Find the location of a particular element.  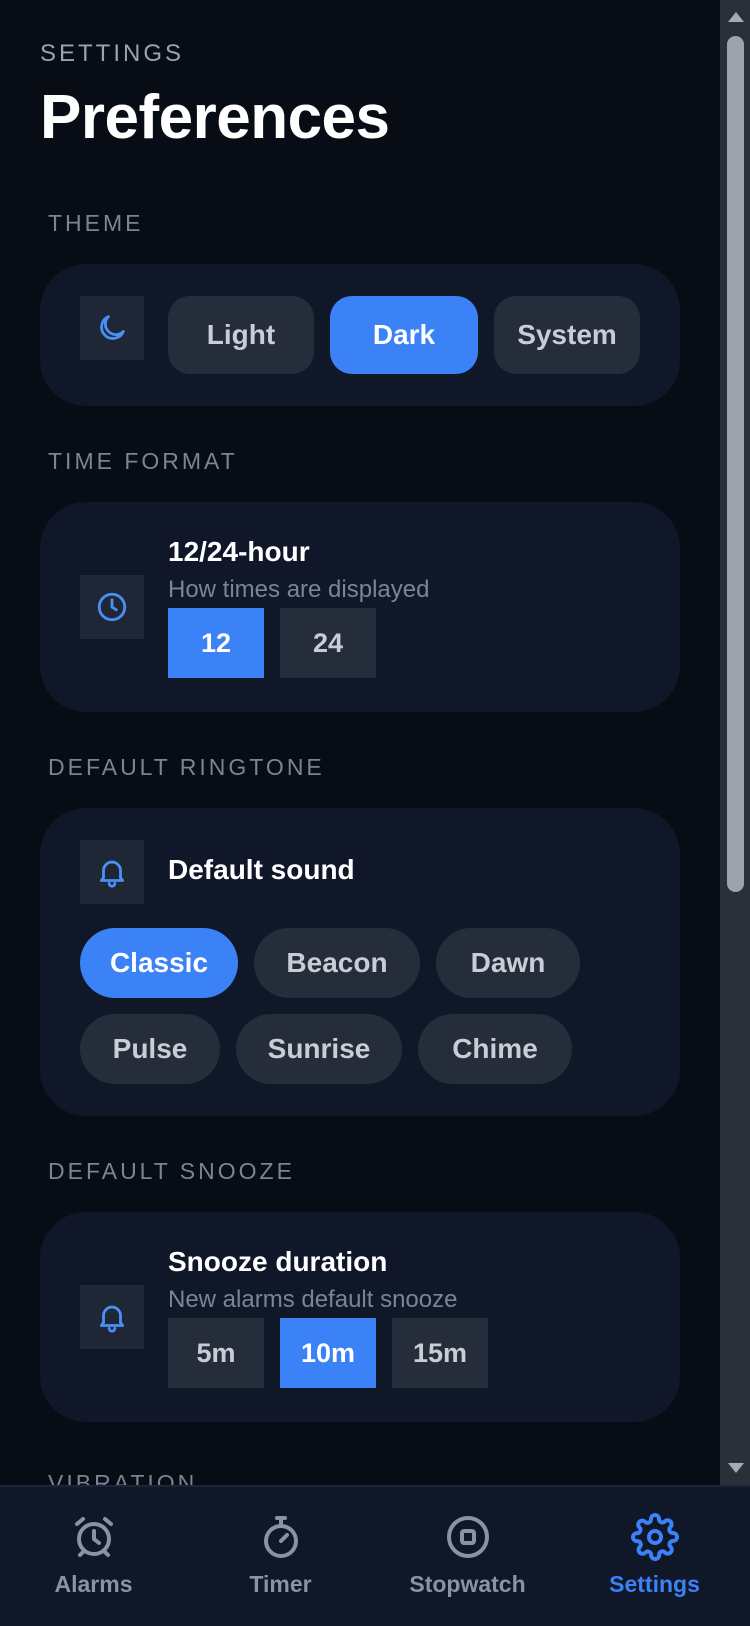

tab-label: Stopwatch is located at coordinates (467, 1584).